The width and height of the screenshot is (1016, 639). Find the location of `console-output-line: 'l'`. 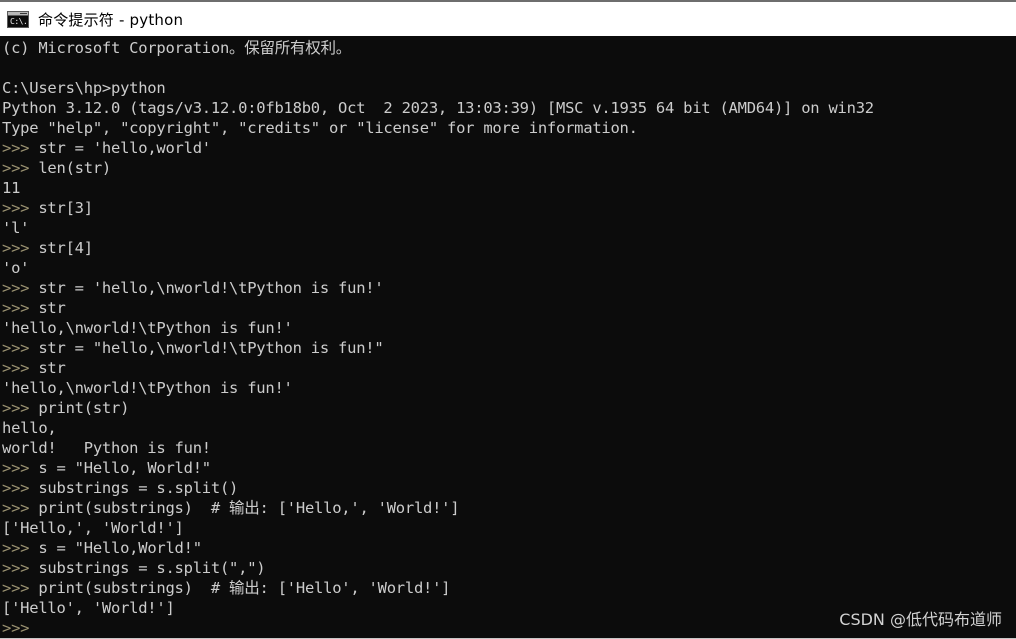

console-output-line: 'l' is located at coordinates (16, 228).